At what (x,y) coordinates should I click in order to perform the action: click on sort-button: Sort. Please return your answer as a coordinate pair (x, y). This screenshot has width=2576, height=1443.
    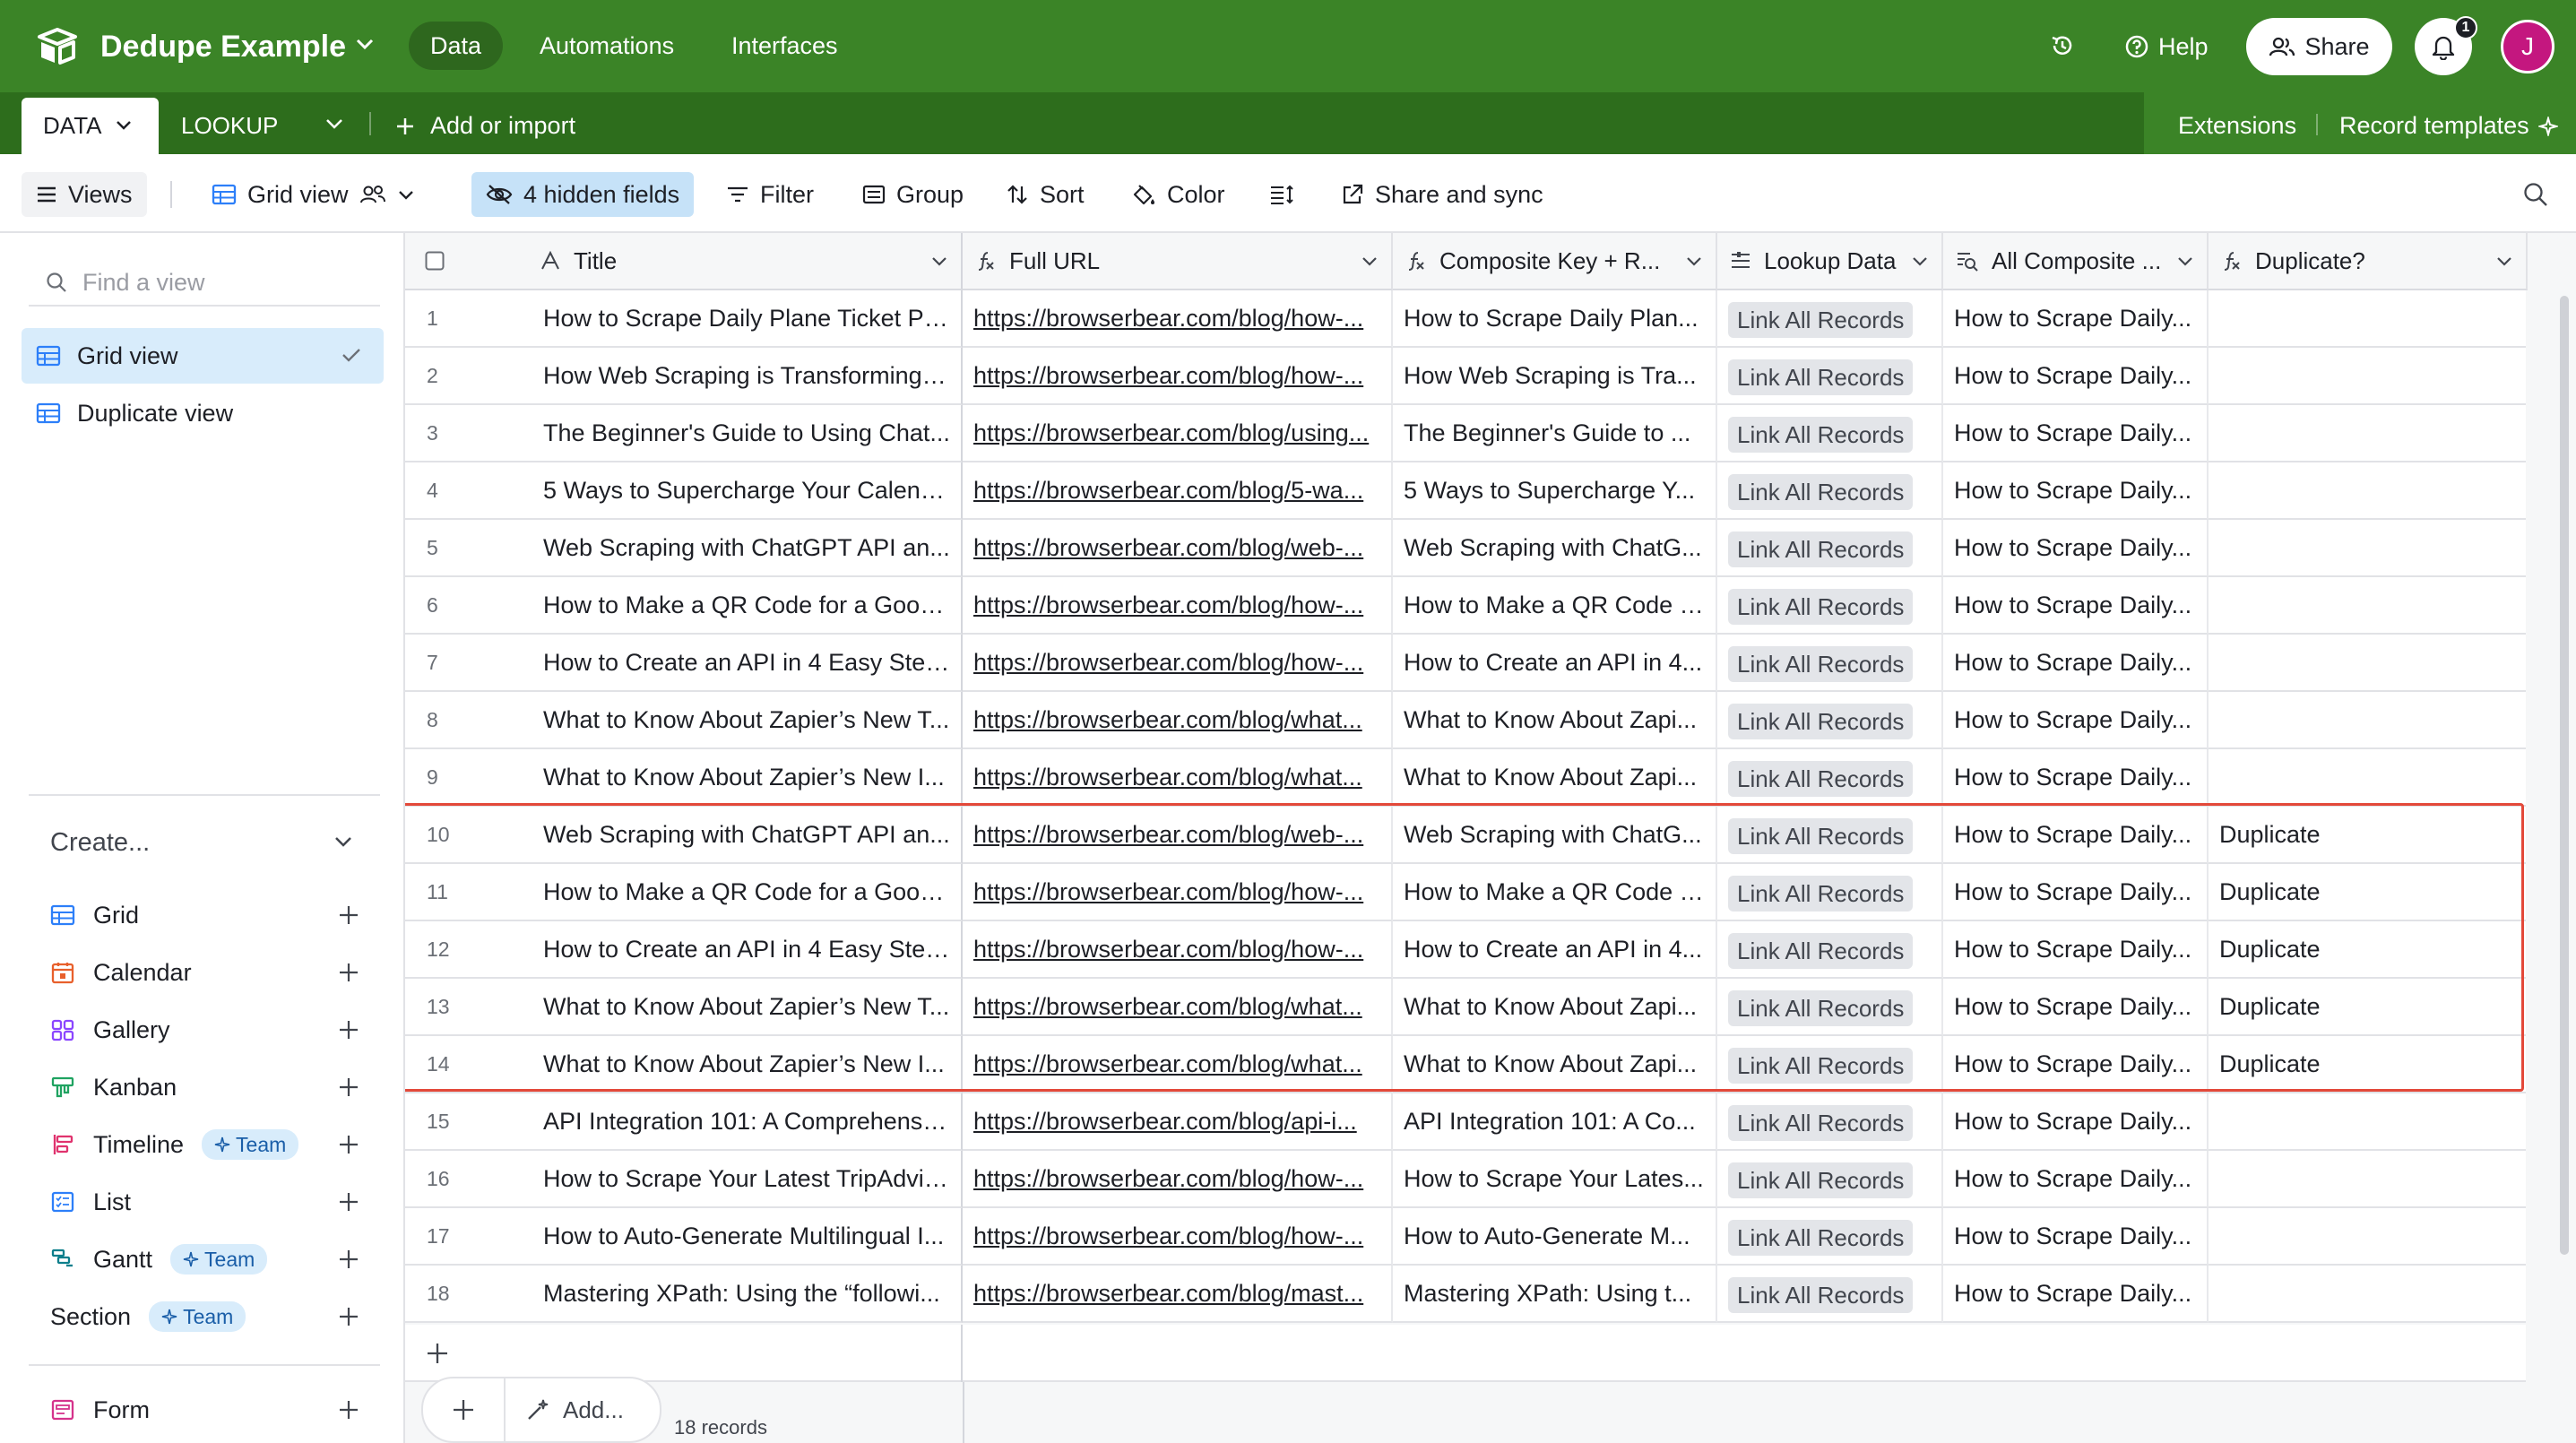
    Looking at the image, I should click on (1045, 195).